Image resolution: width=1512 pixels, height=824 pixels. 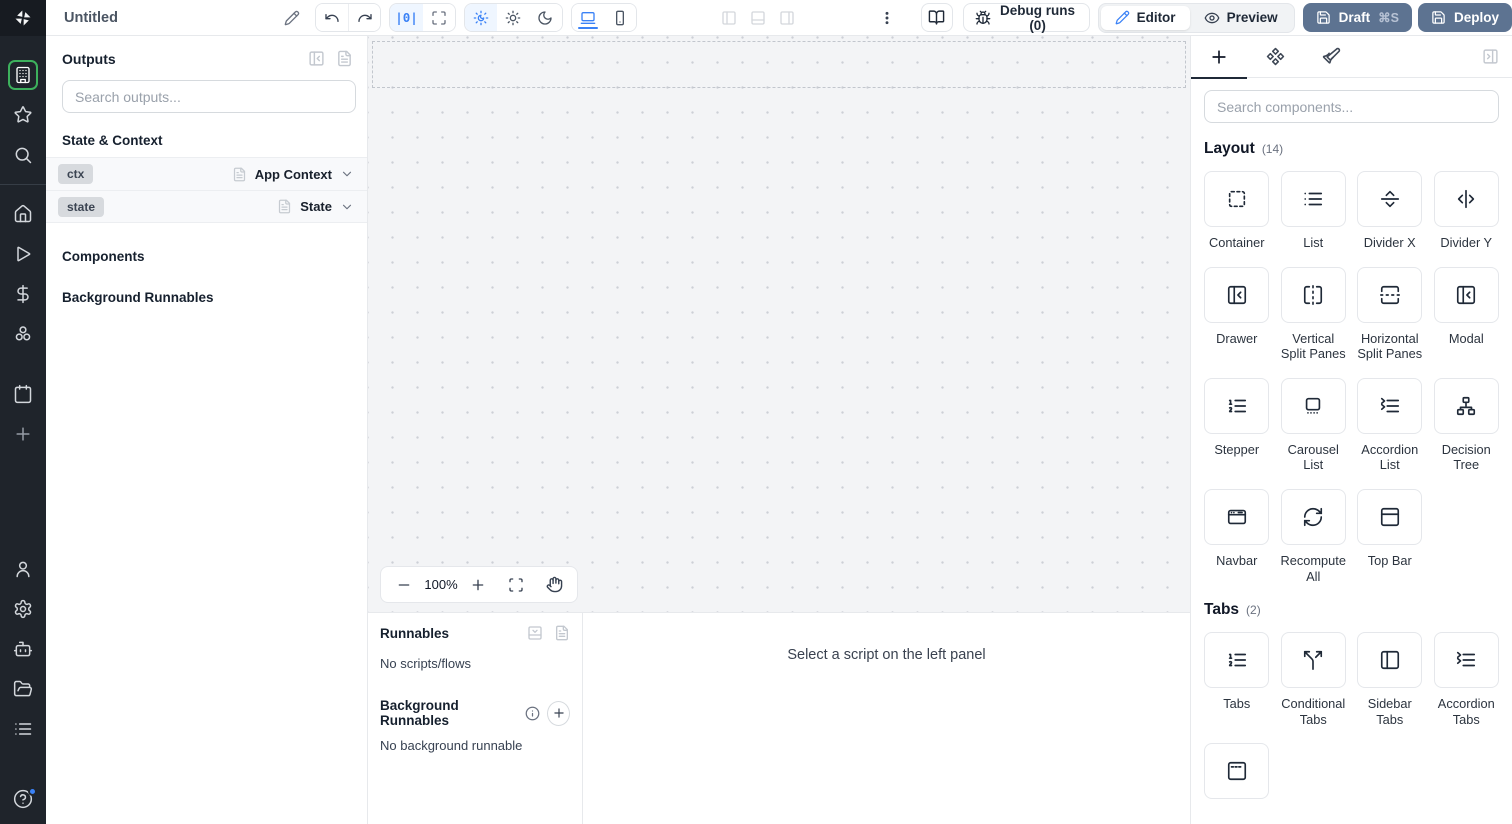 I want to click on more-menu-icon, so click(x=887, y=18).